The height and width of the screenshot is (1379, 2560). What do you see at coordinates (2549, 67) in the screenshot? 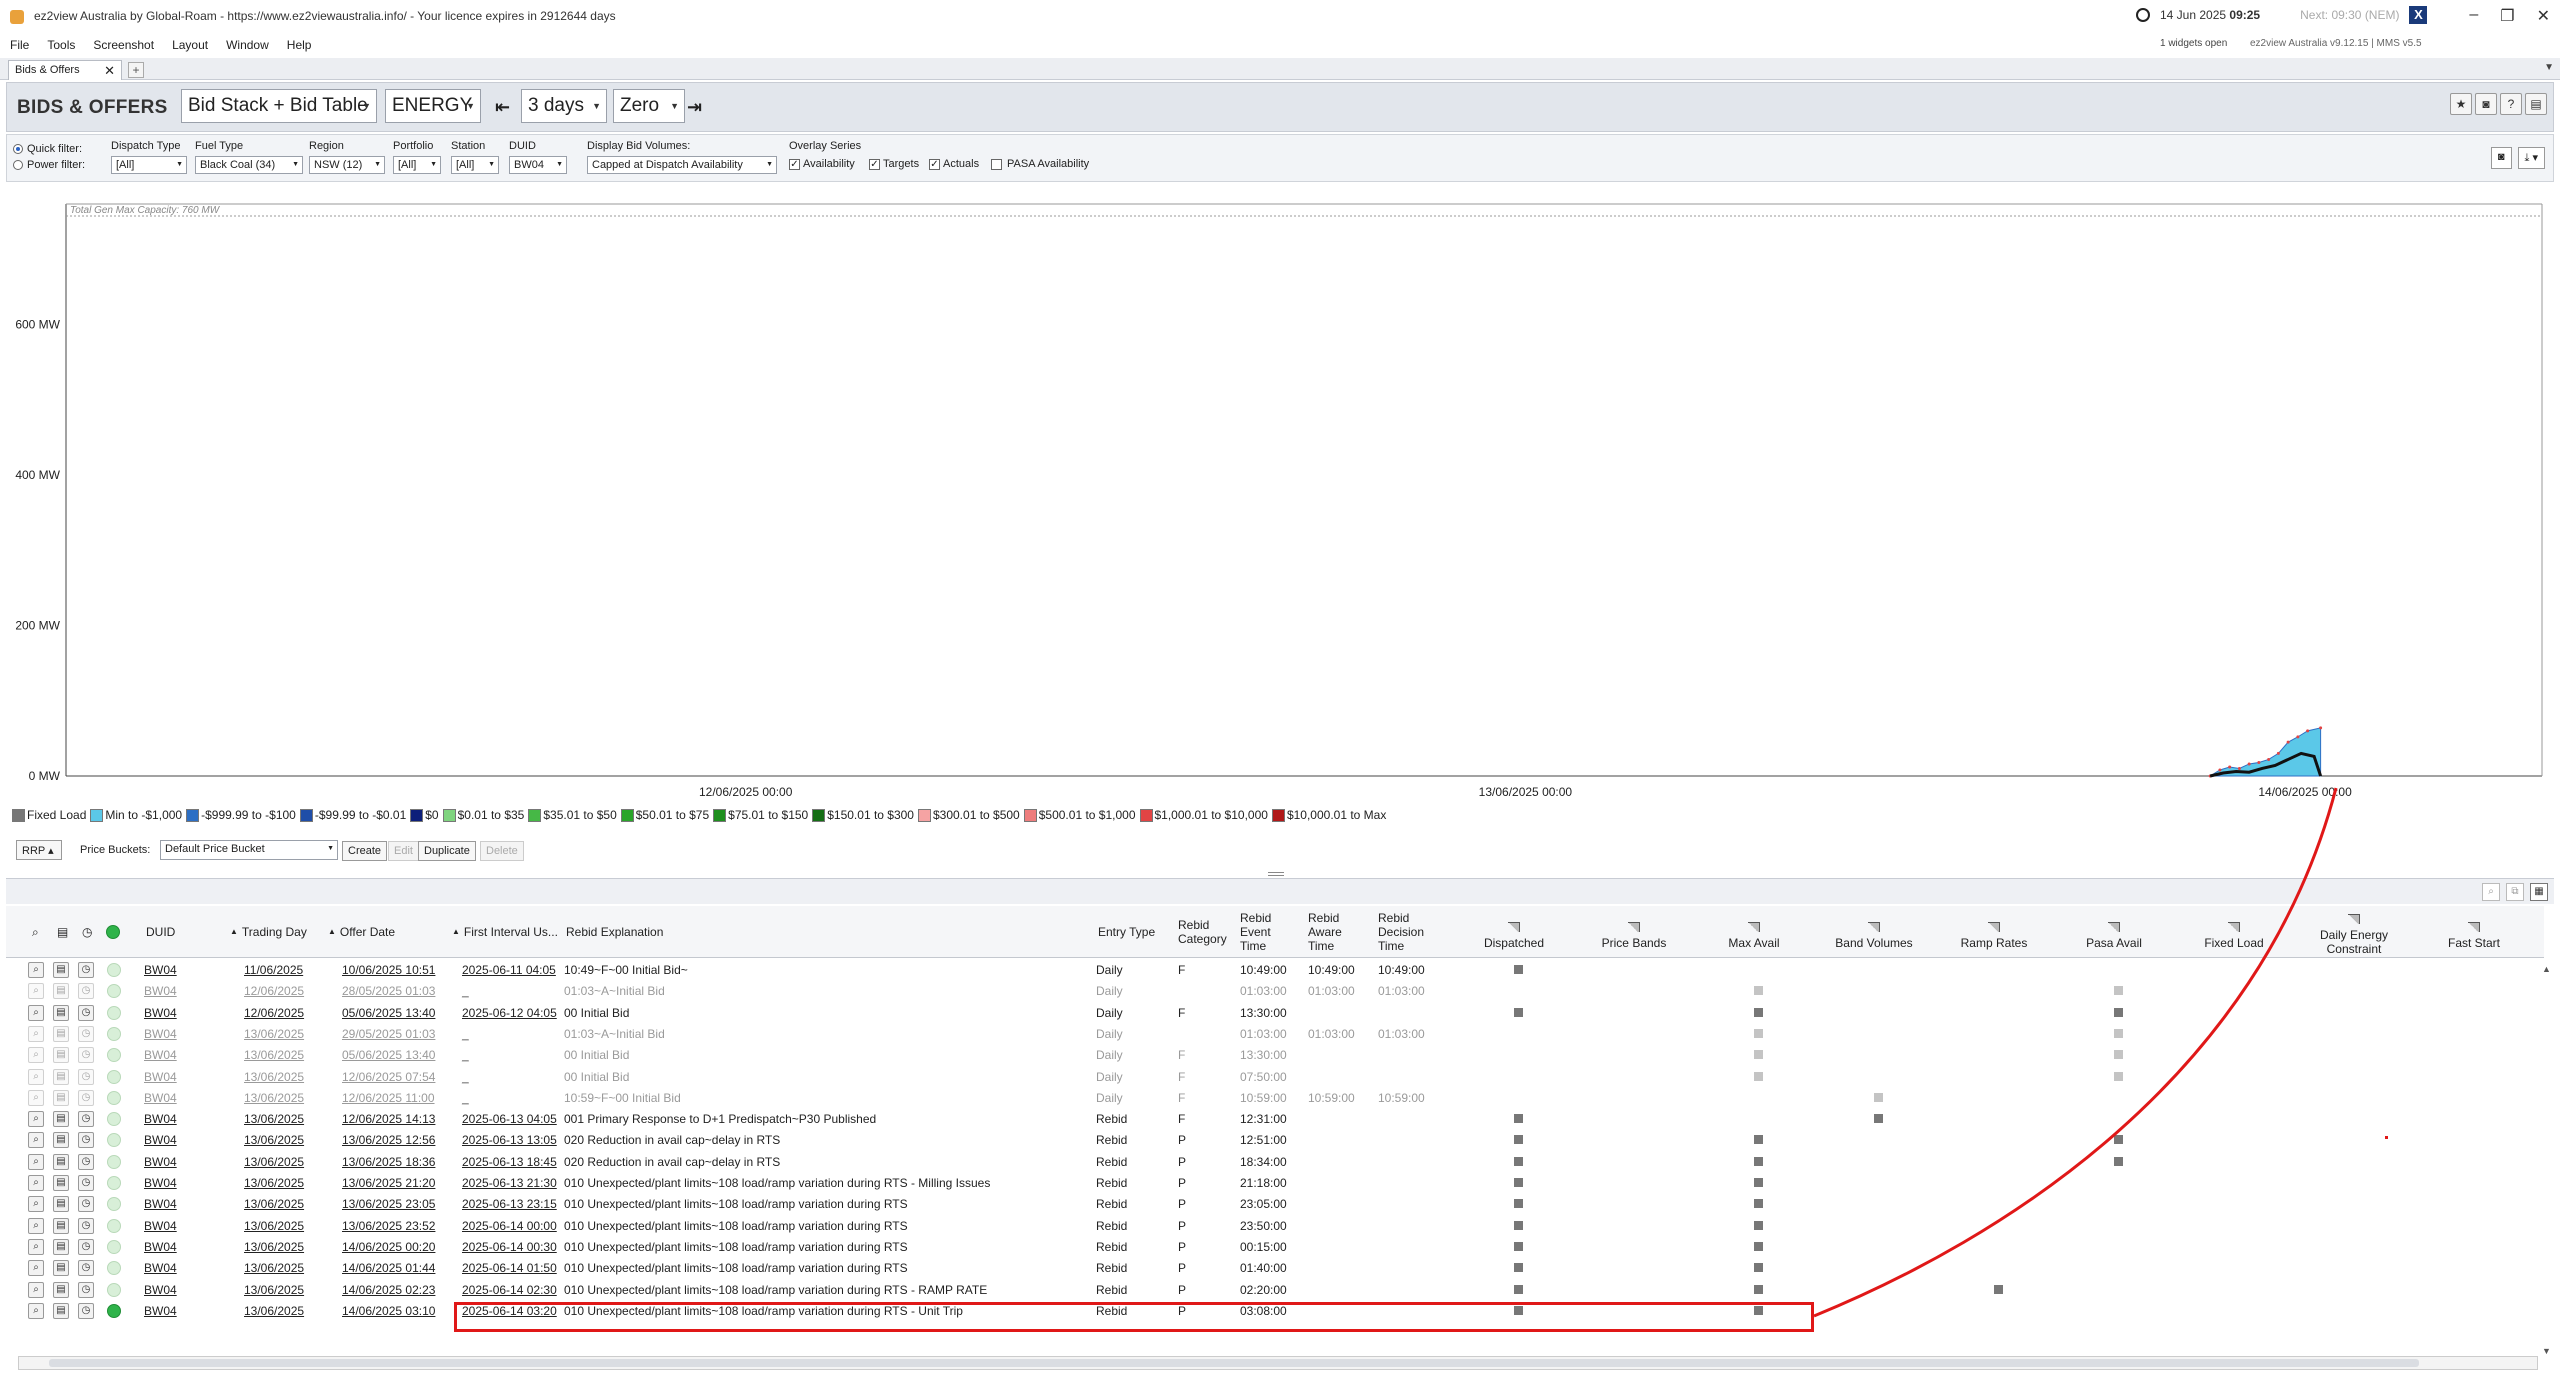
I see `tab-menu-icon: ▼` at bounding box center [2549, 67].